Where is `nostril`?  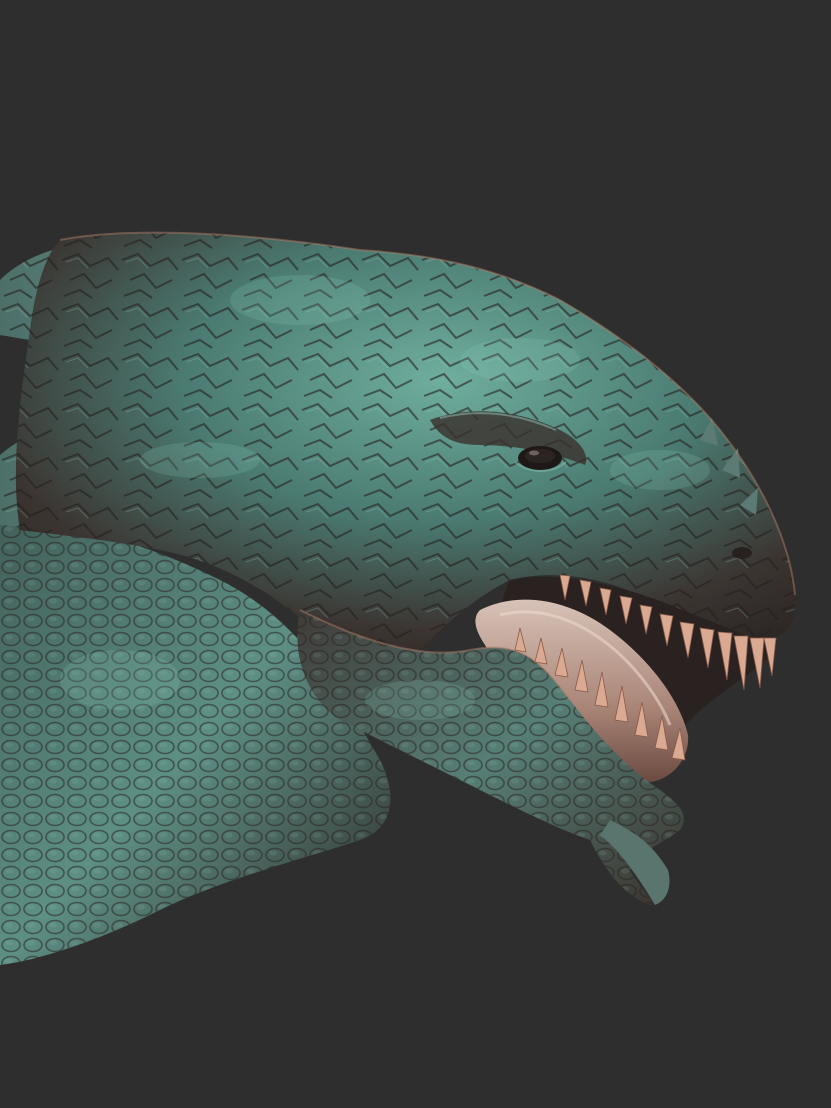 nostril is located at coordinates (742, 553).